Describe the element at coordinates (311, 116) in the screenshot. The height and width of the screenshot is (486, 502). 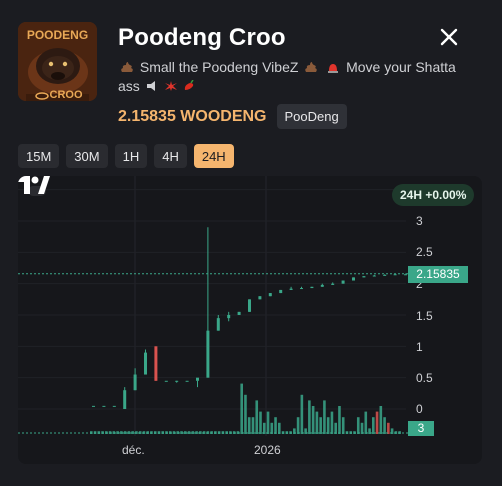
I see `token-symbol-badge: PooDeng` at that location.